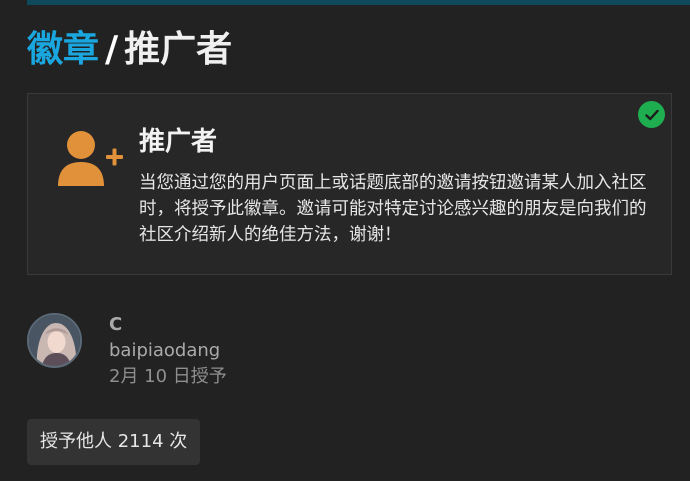 The width and height of the screenshot is (690, 481). Describe the element at coordinates (178, 142) in the screenshot. I see `badge-title: 推广者` at that location.